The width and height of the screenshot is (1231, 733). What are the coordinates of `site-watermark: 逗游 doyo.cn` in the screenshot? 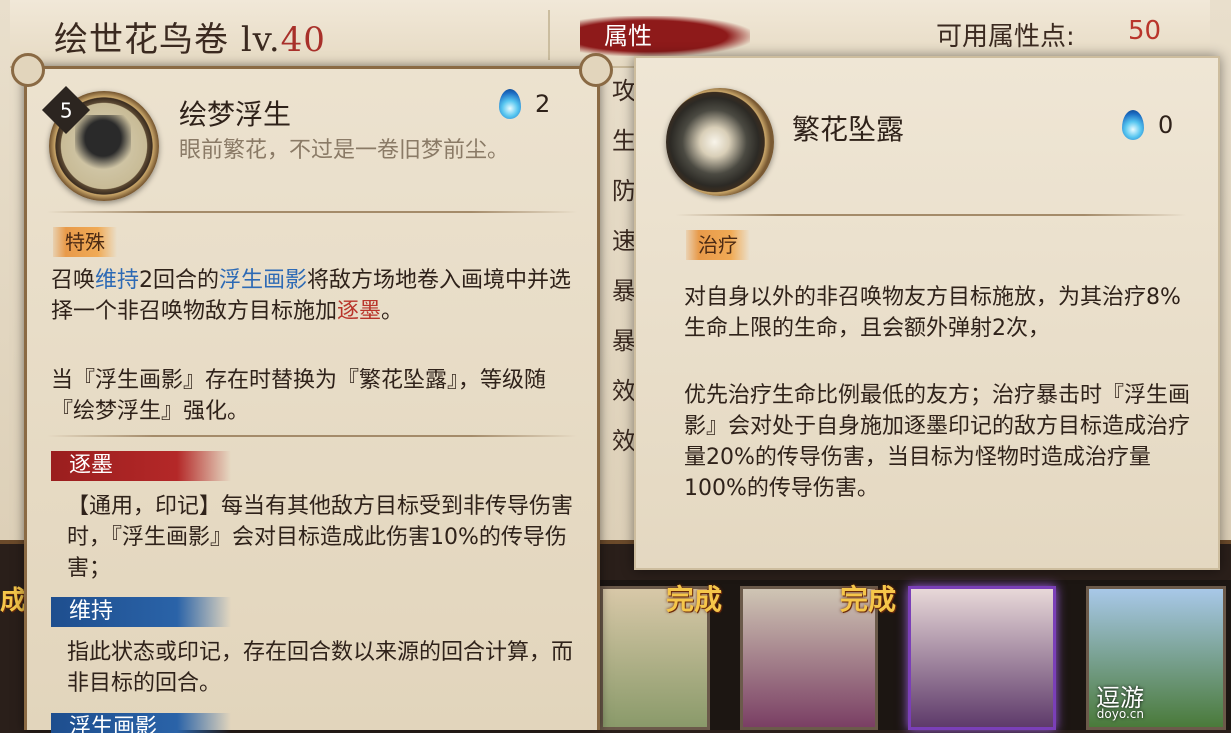 It's located at (1120, 702).